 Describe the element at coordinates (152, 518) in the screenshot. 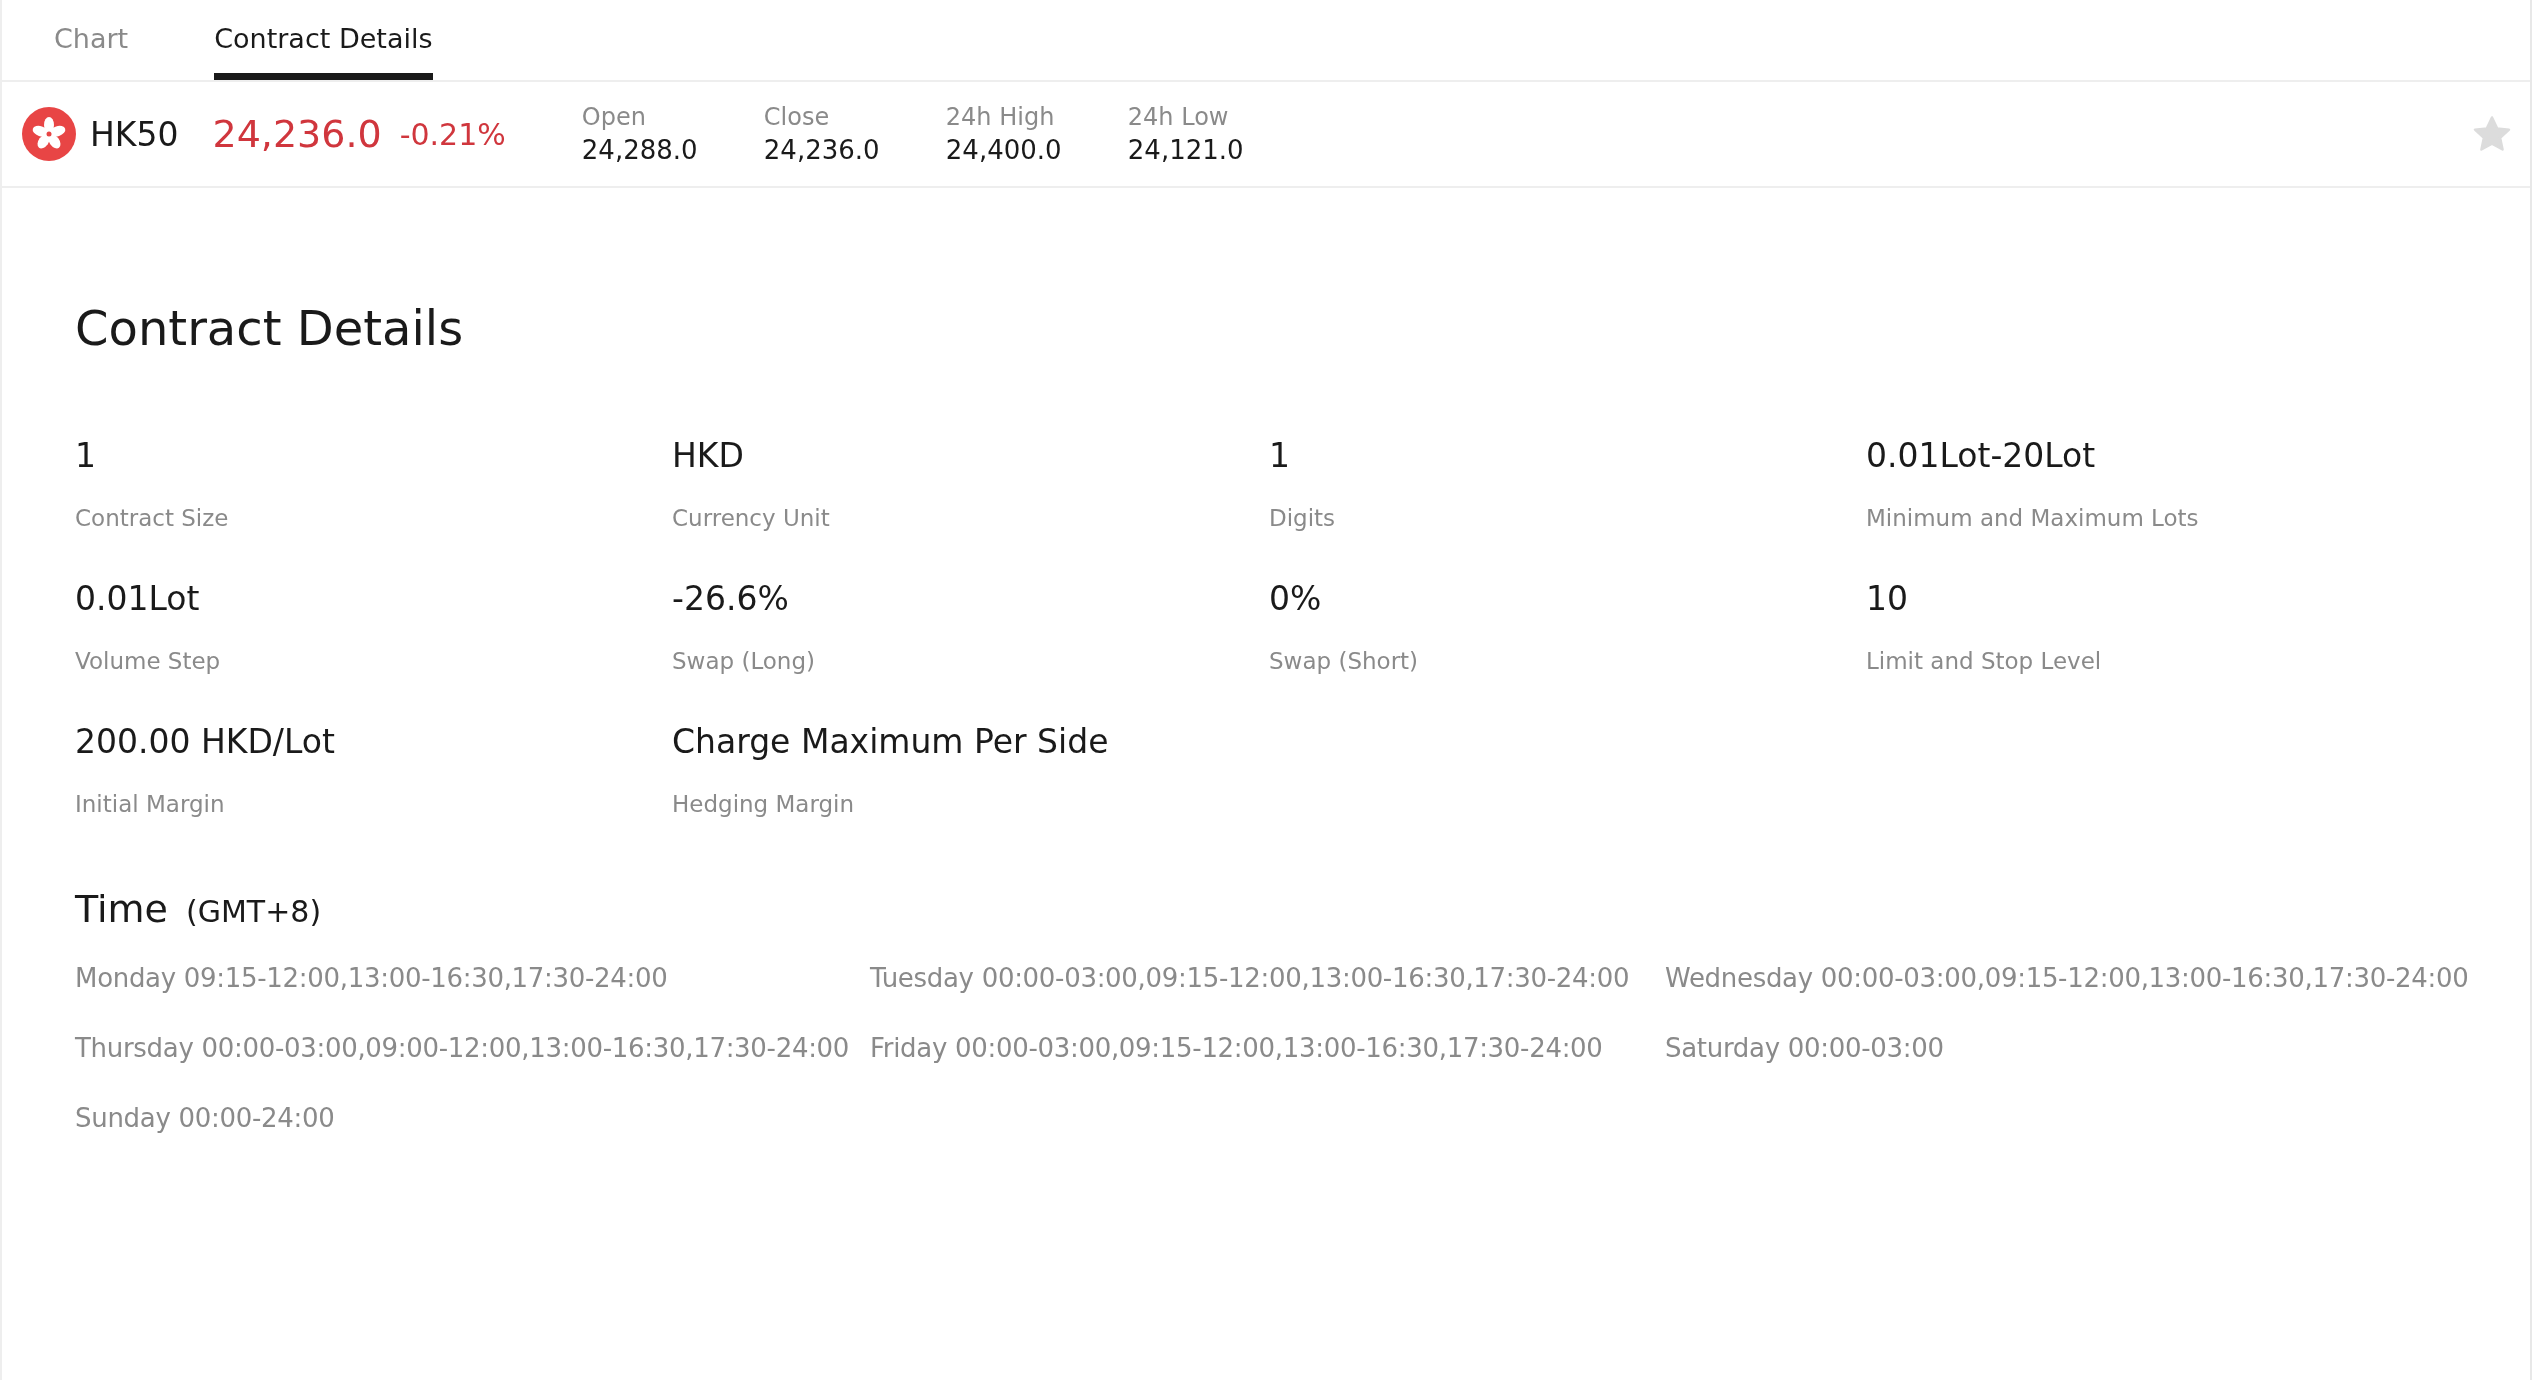

I see `spec-label: Contract Size` at that location.